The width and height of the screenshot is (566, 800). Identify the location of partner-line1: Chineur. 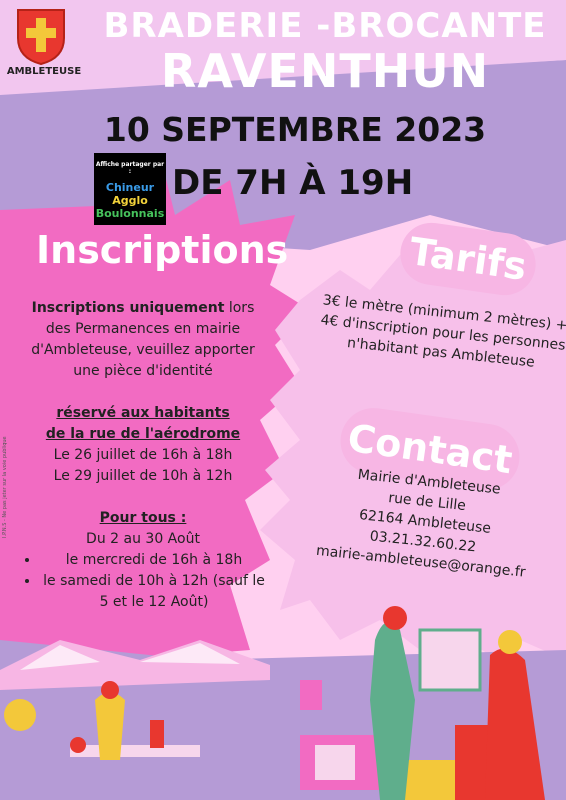
(130, 187).